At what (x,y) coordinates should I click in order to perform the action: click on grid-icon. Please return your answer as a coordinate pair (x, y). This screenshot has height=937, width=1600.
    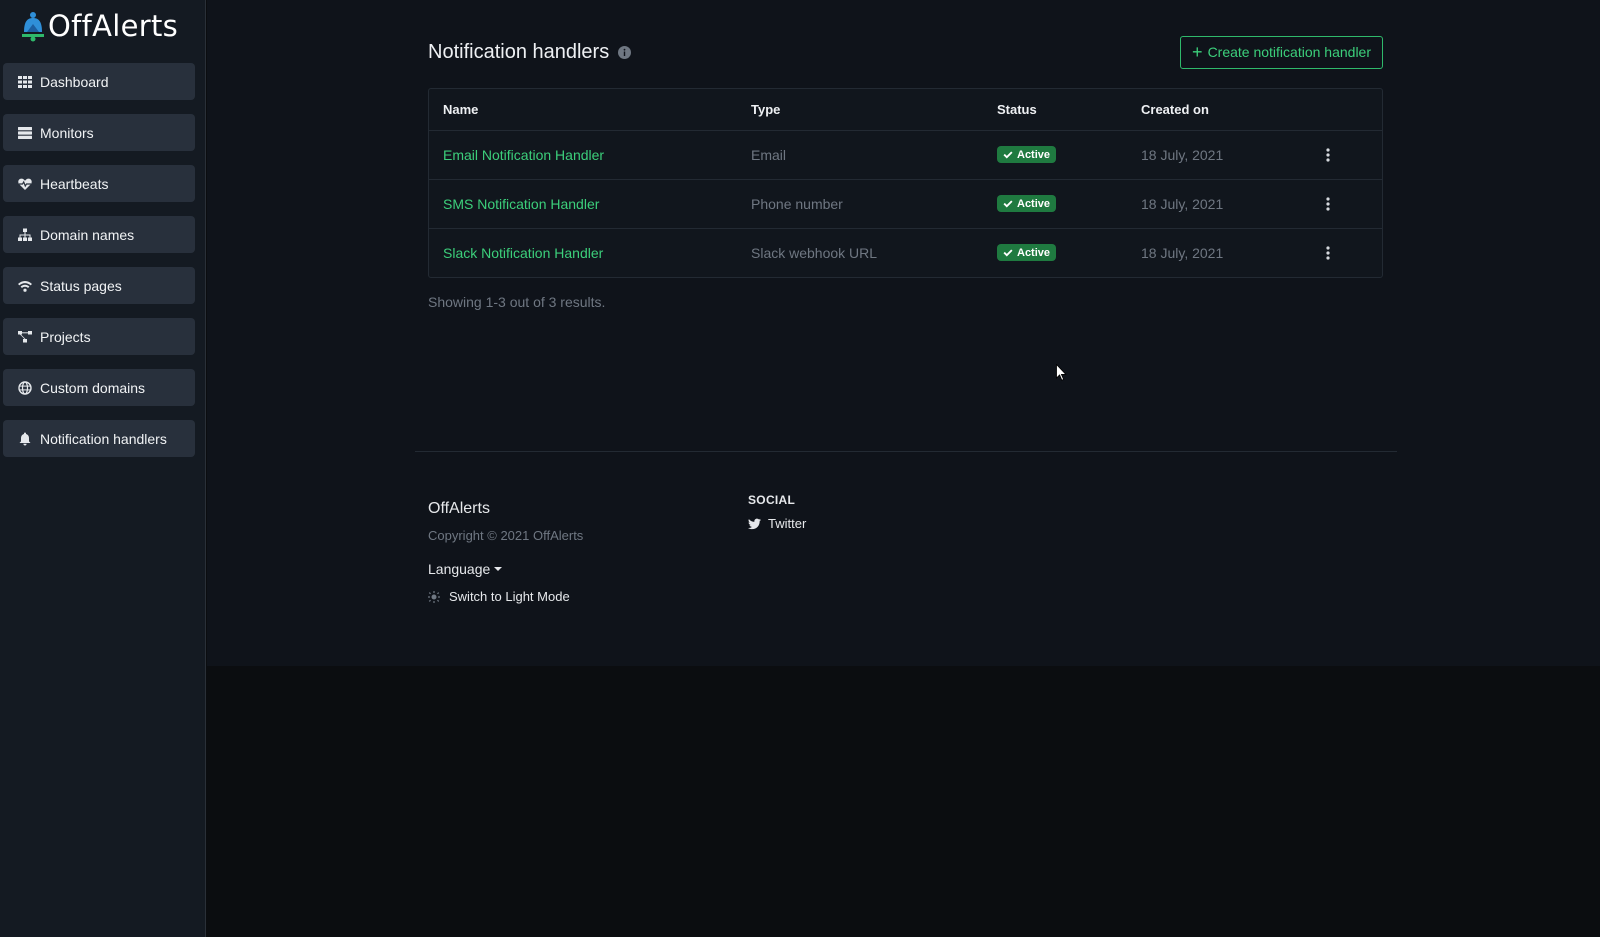
    Looking at the image, I should click on (25, 81).